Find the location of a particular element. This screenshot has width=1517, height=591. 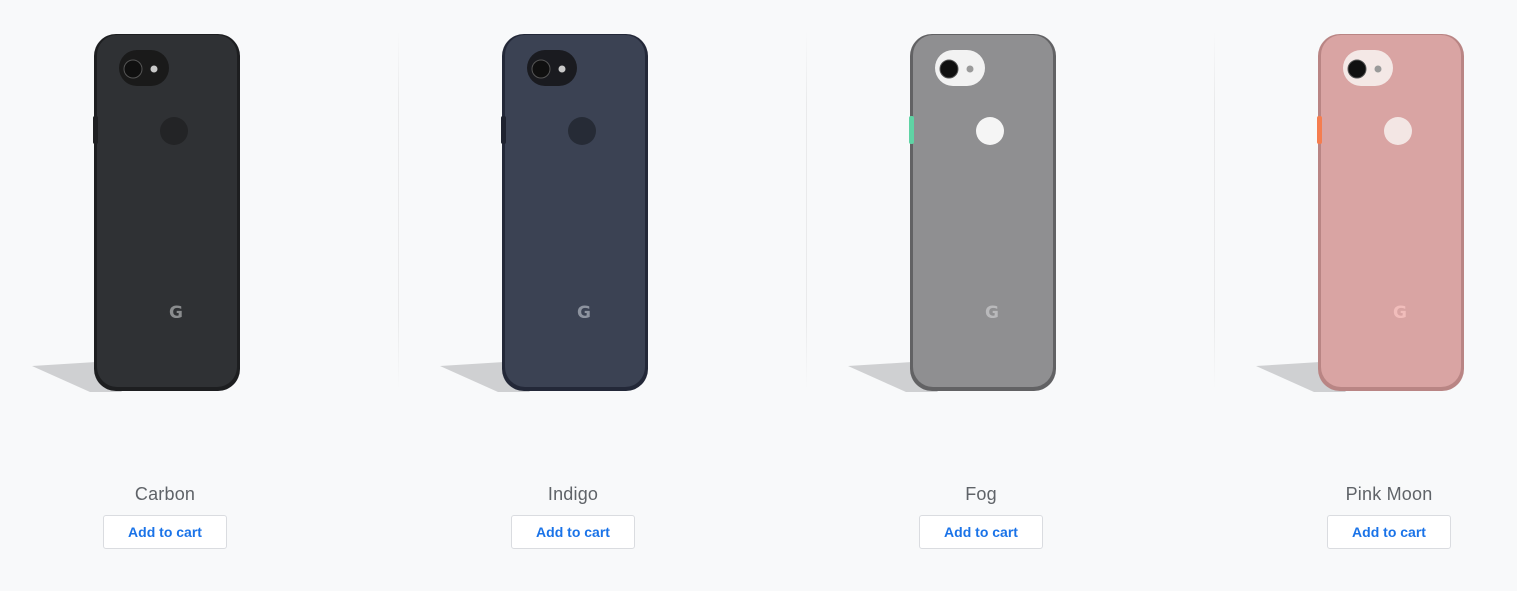

product-name: Indigo is located at coordinates (573, 494).